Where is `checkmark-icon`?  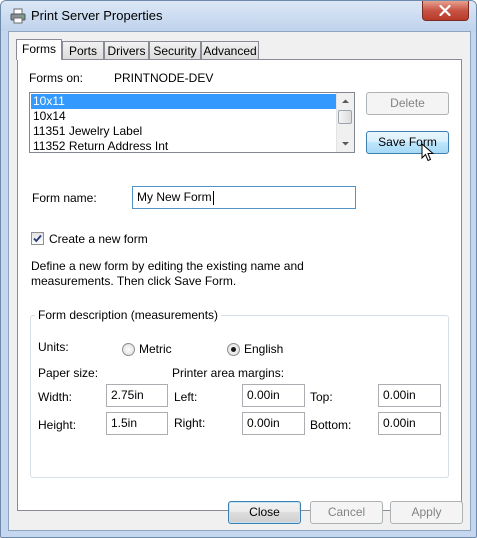
checkmark-icon is located at coordinates (37, 238).